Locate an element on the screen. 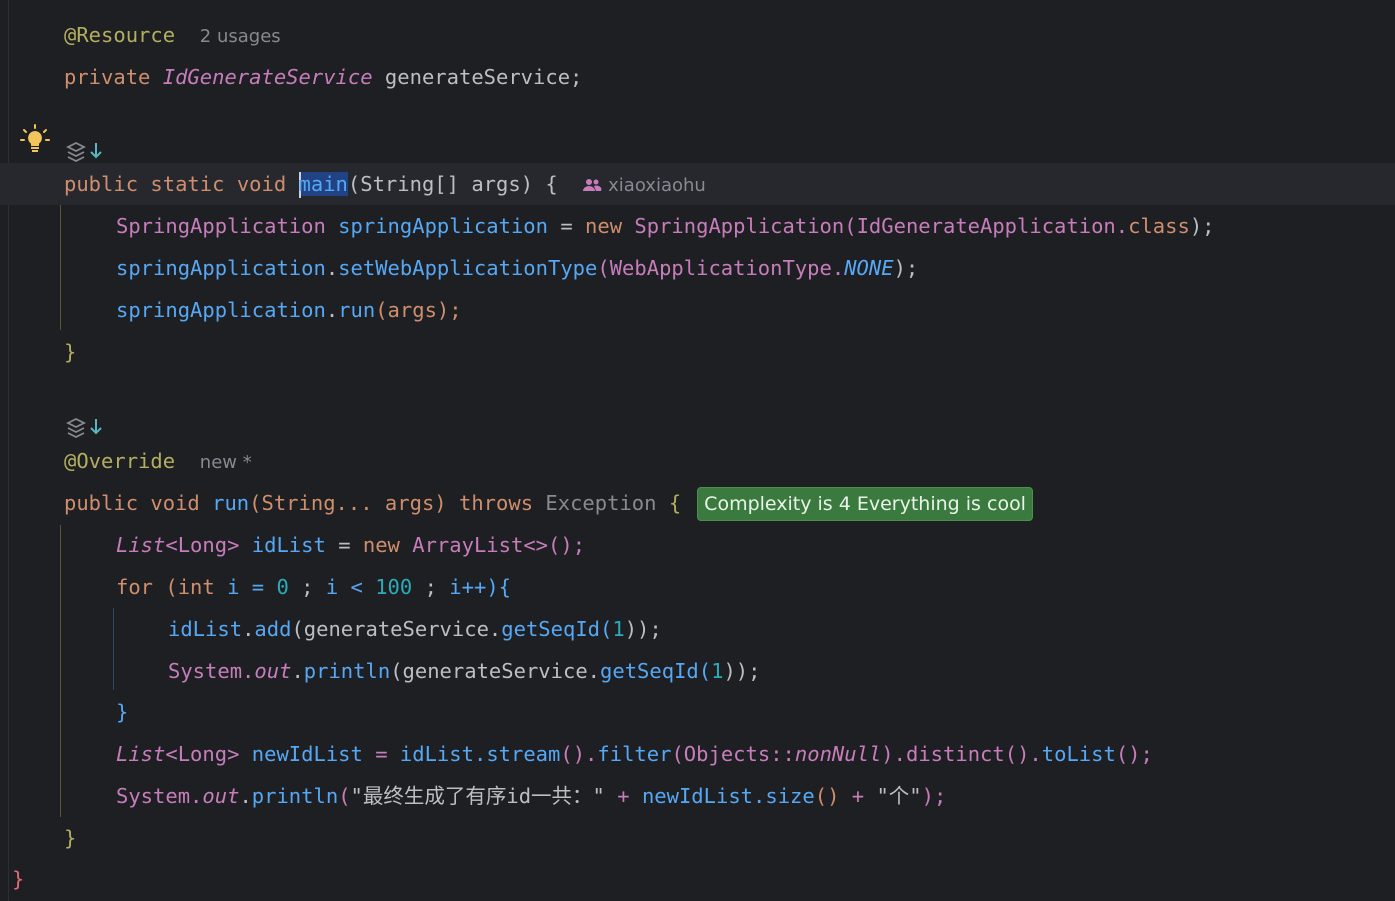 The image size is (1395, 901). argument-token: (WebApplicationType. is located at coordinates (721, 268).